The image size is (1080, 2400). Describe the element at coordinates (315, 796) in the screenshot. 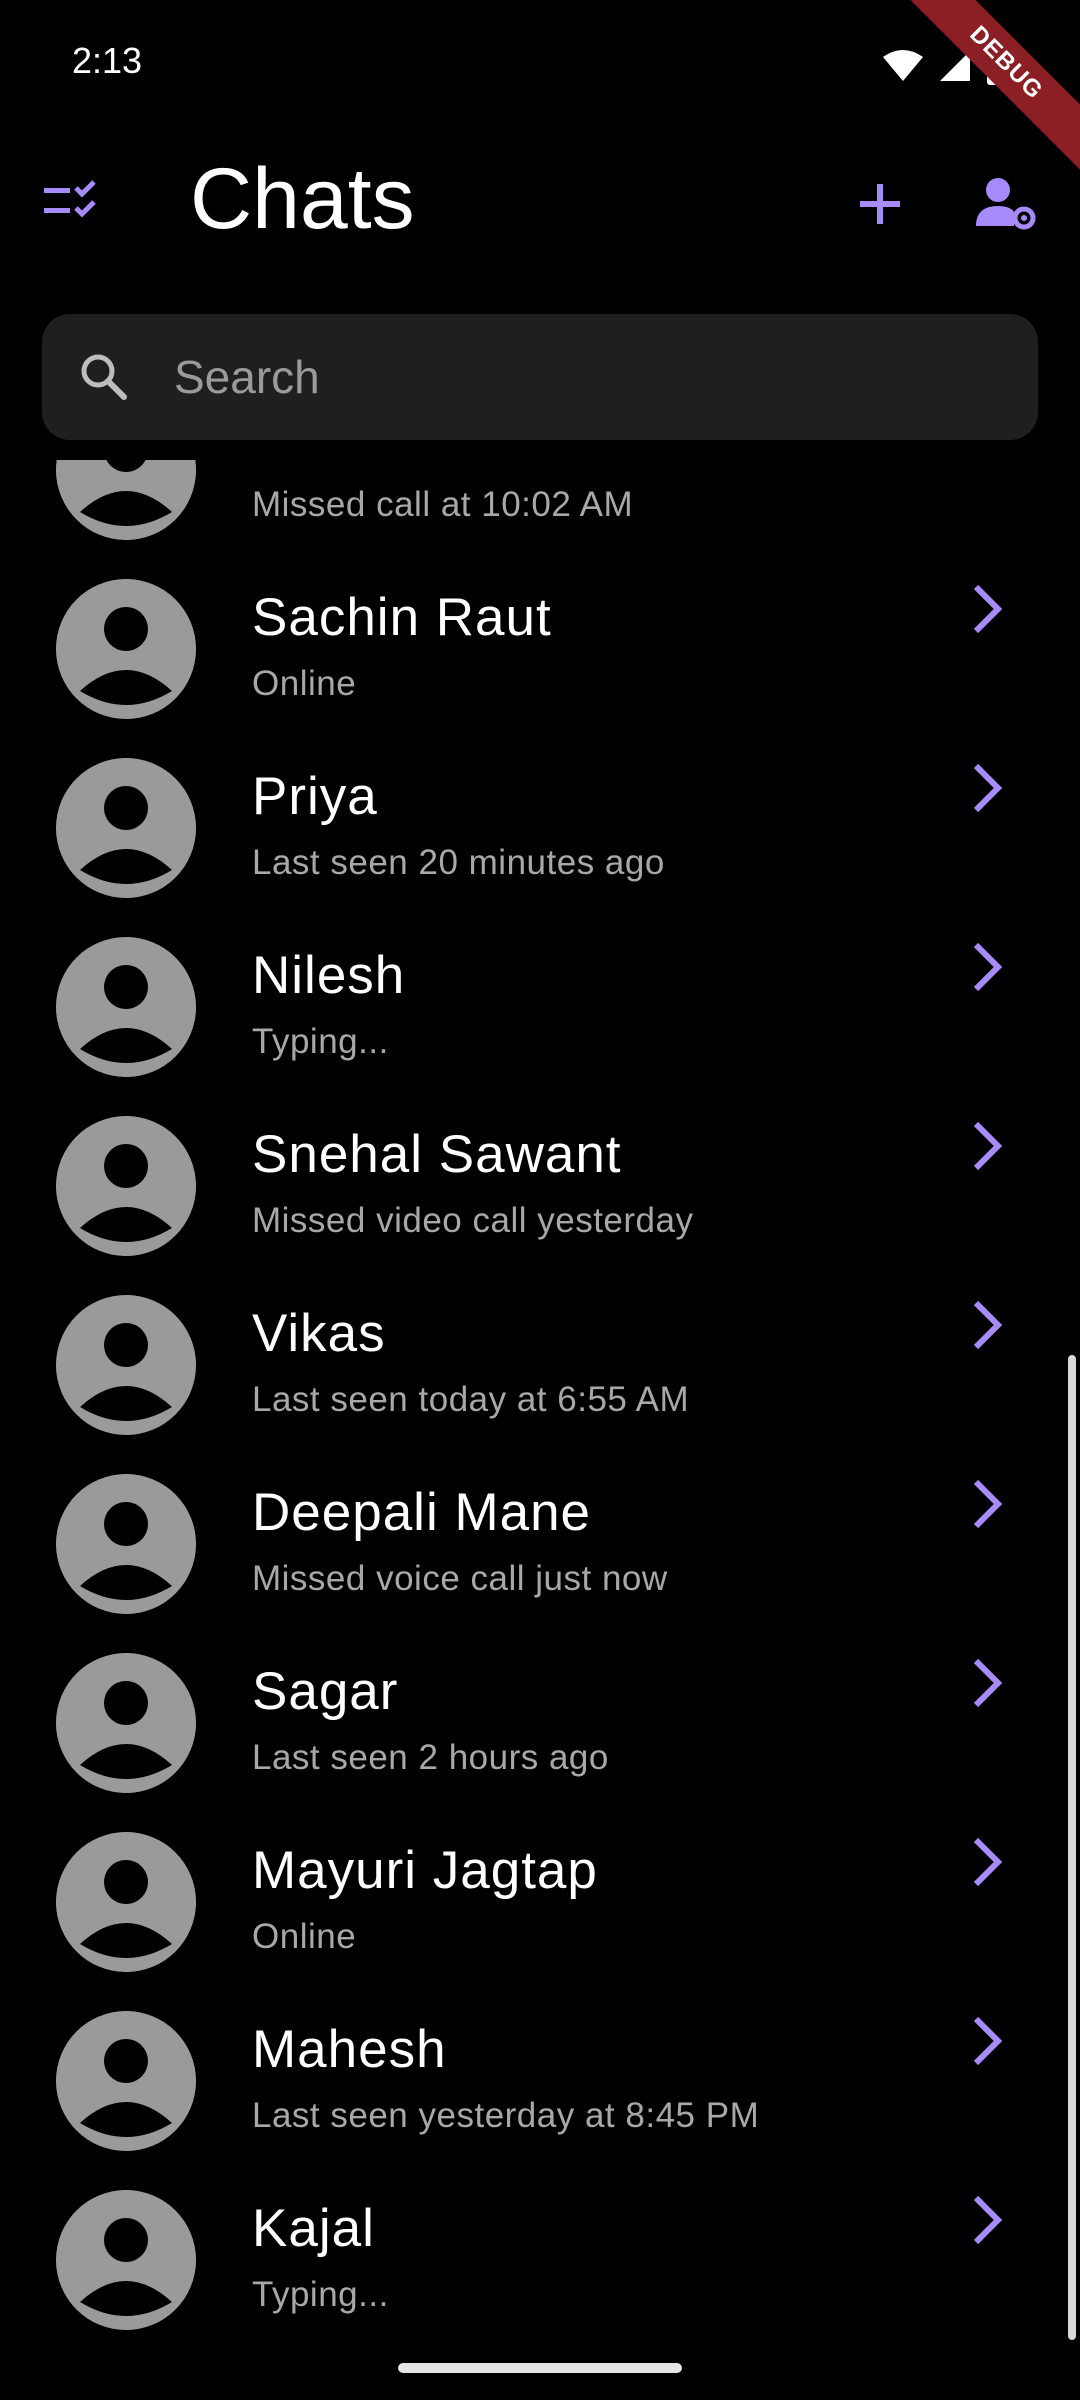

I see `chat-name: Priya` at that location.